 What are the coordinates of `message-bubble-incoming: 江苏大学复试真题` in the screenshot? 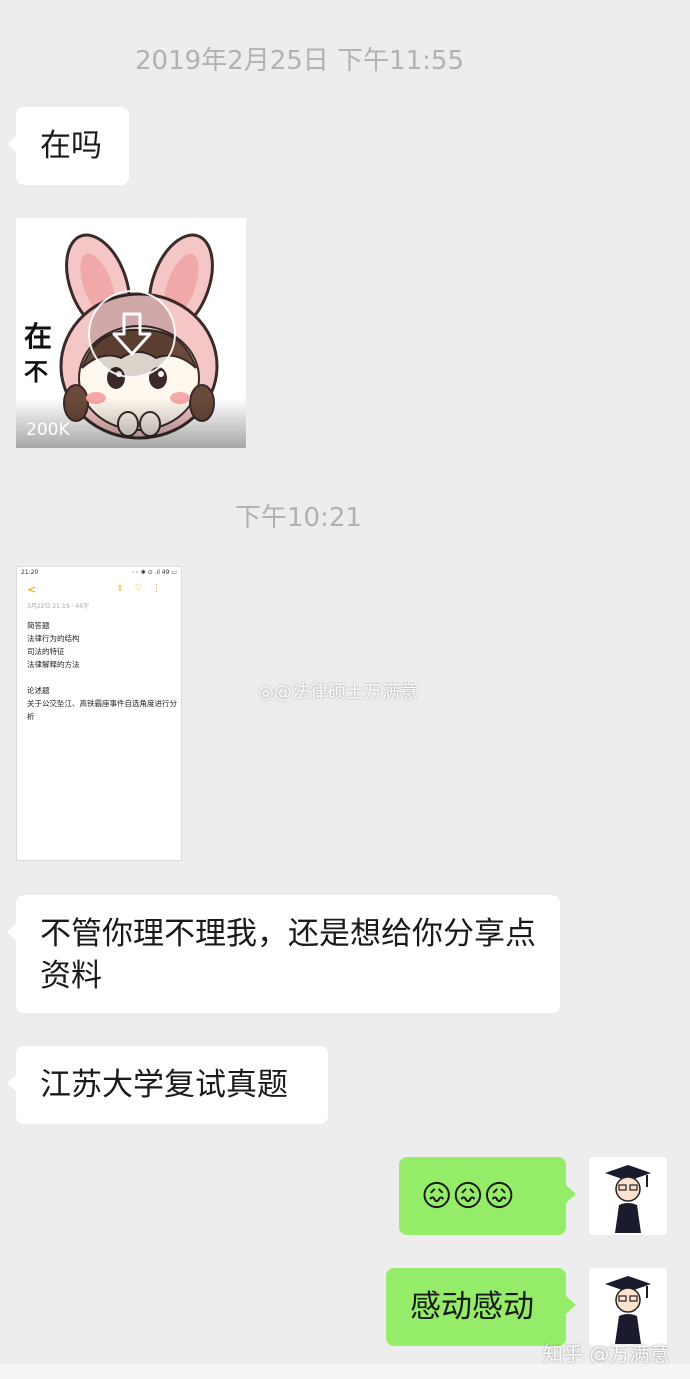 It's located at (167, 1085).